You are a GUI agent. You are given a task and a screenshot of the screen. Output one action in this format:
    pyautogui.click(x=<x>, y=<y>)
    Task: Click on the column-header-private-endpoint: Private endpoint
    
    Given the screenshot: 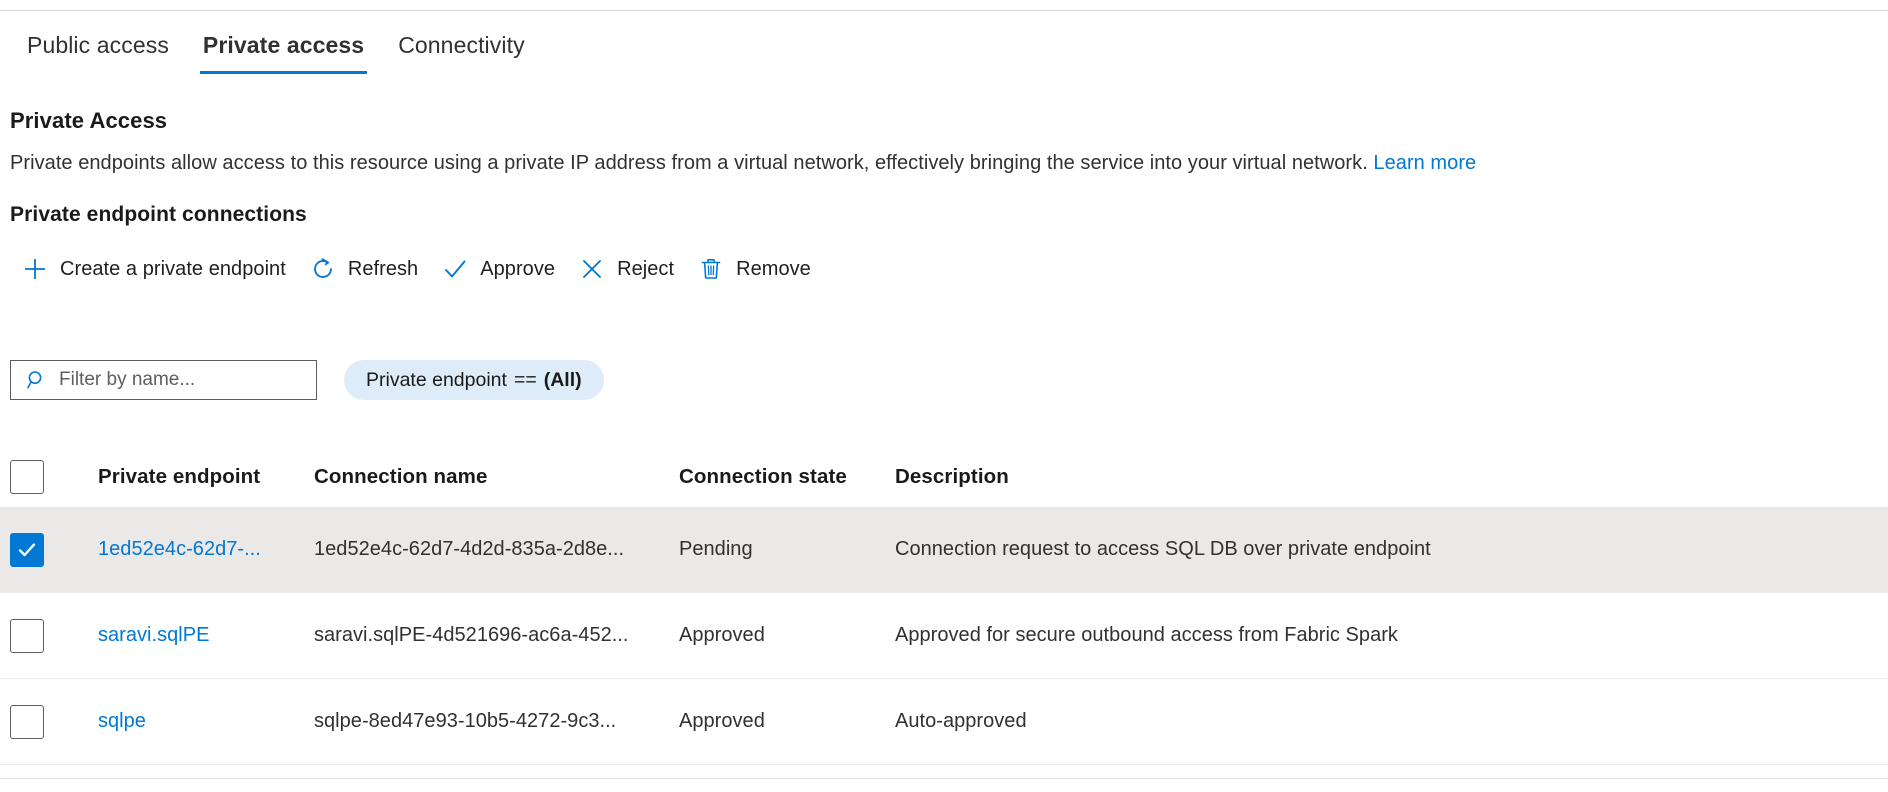 What is the action you would take?
    pyautogui.click(x=206, y=477)
    